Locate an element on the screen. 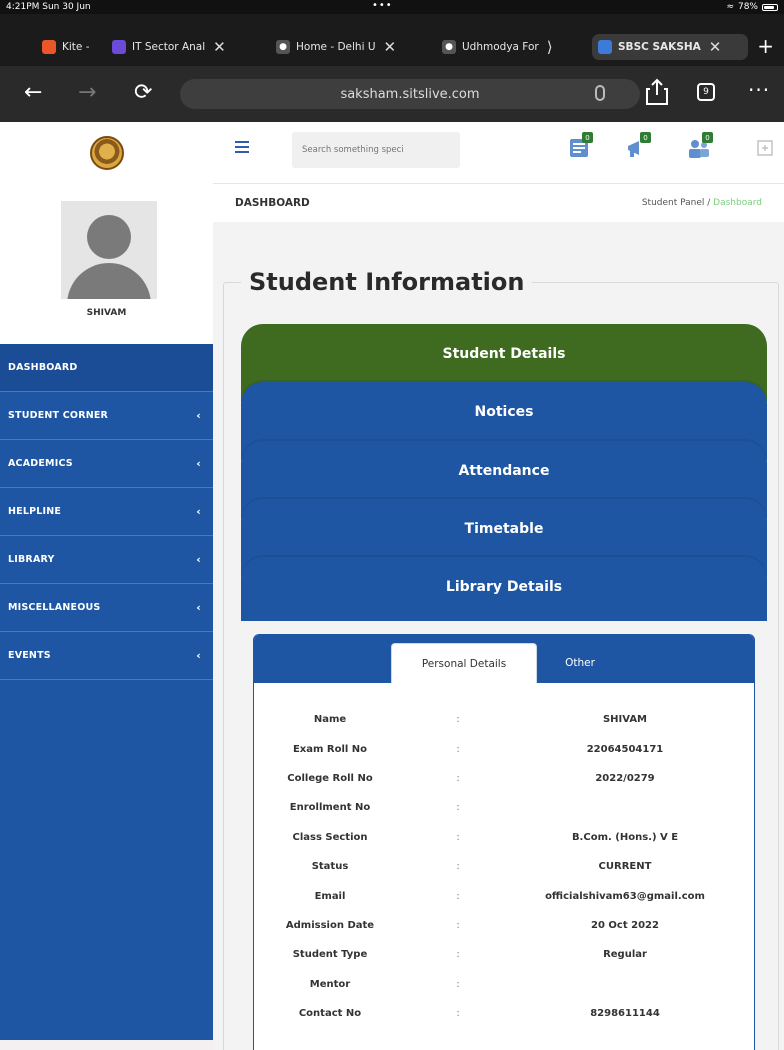 Image resolution: width=784 pixels, height=1050 pixels. details-tab-bar: Personal Details Other is located at coordinates (504, 659).